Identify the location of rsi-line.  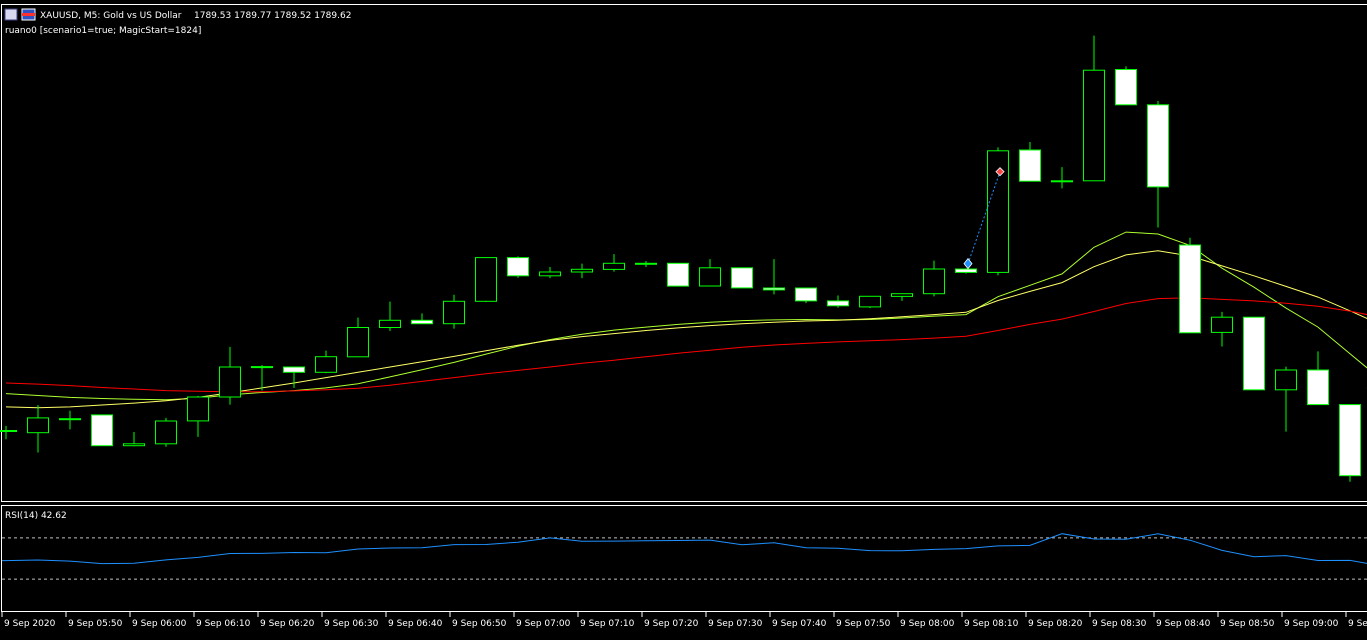
(684, 550).